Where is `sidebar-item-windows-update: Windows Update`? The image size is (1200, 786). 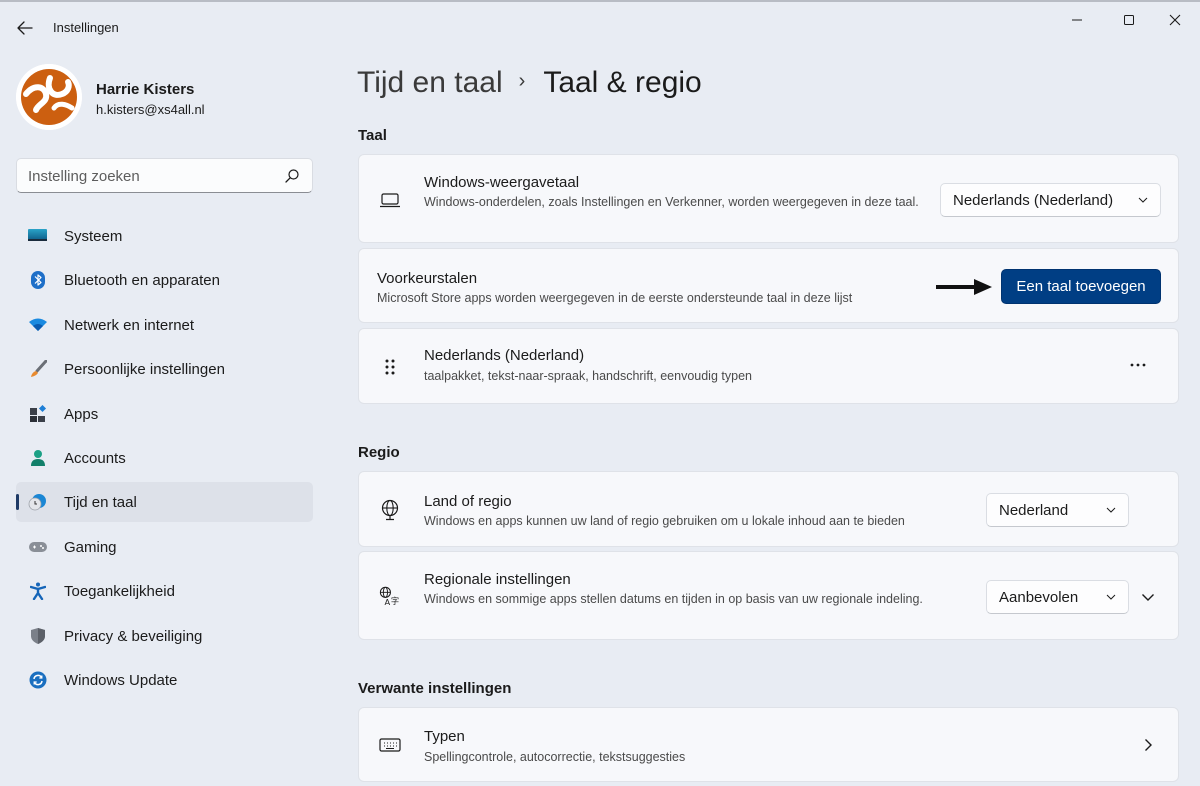 sidebar-item-windows-update: Windows Update is located at coordinates (164, 680).